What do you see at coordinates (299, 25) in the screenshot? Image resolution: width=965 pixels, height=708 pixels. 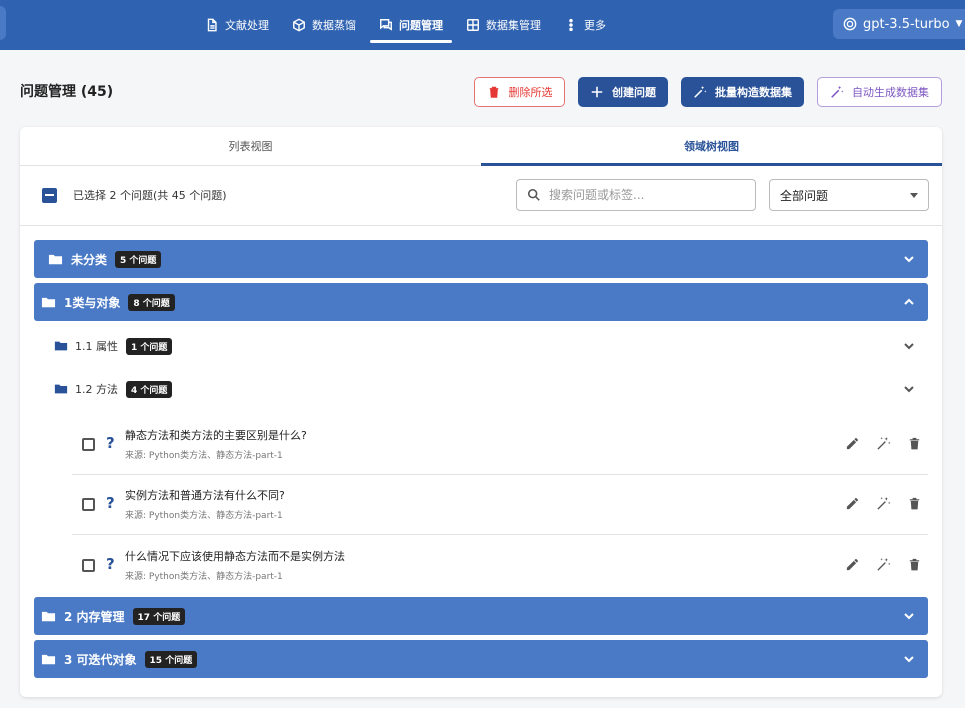 I see `cube-icon` at bounding box center [299, 25].